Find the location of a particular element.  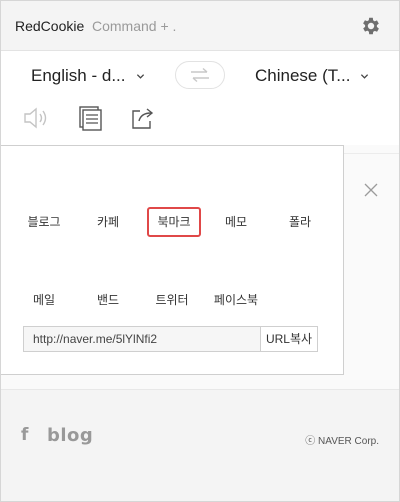

result-toolbar is located at coordinates (200, 122).